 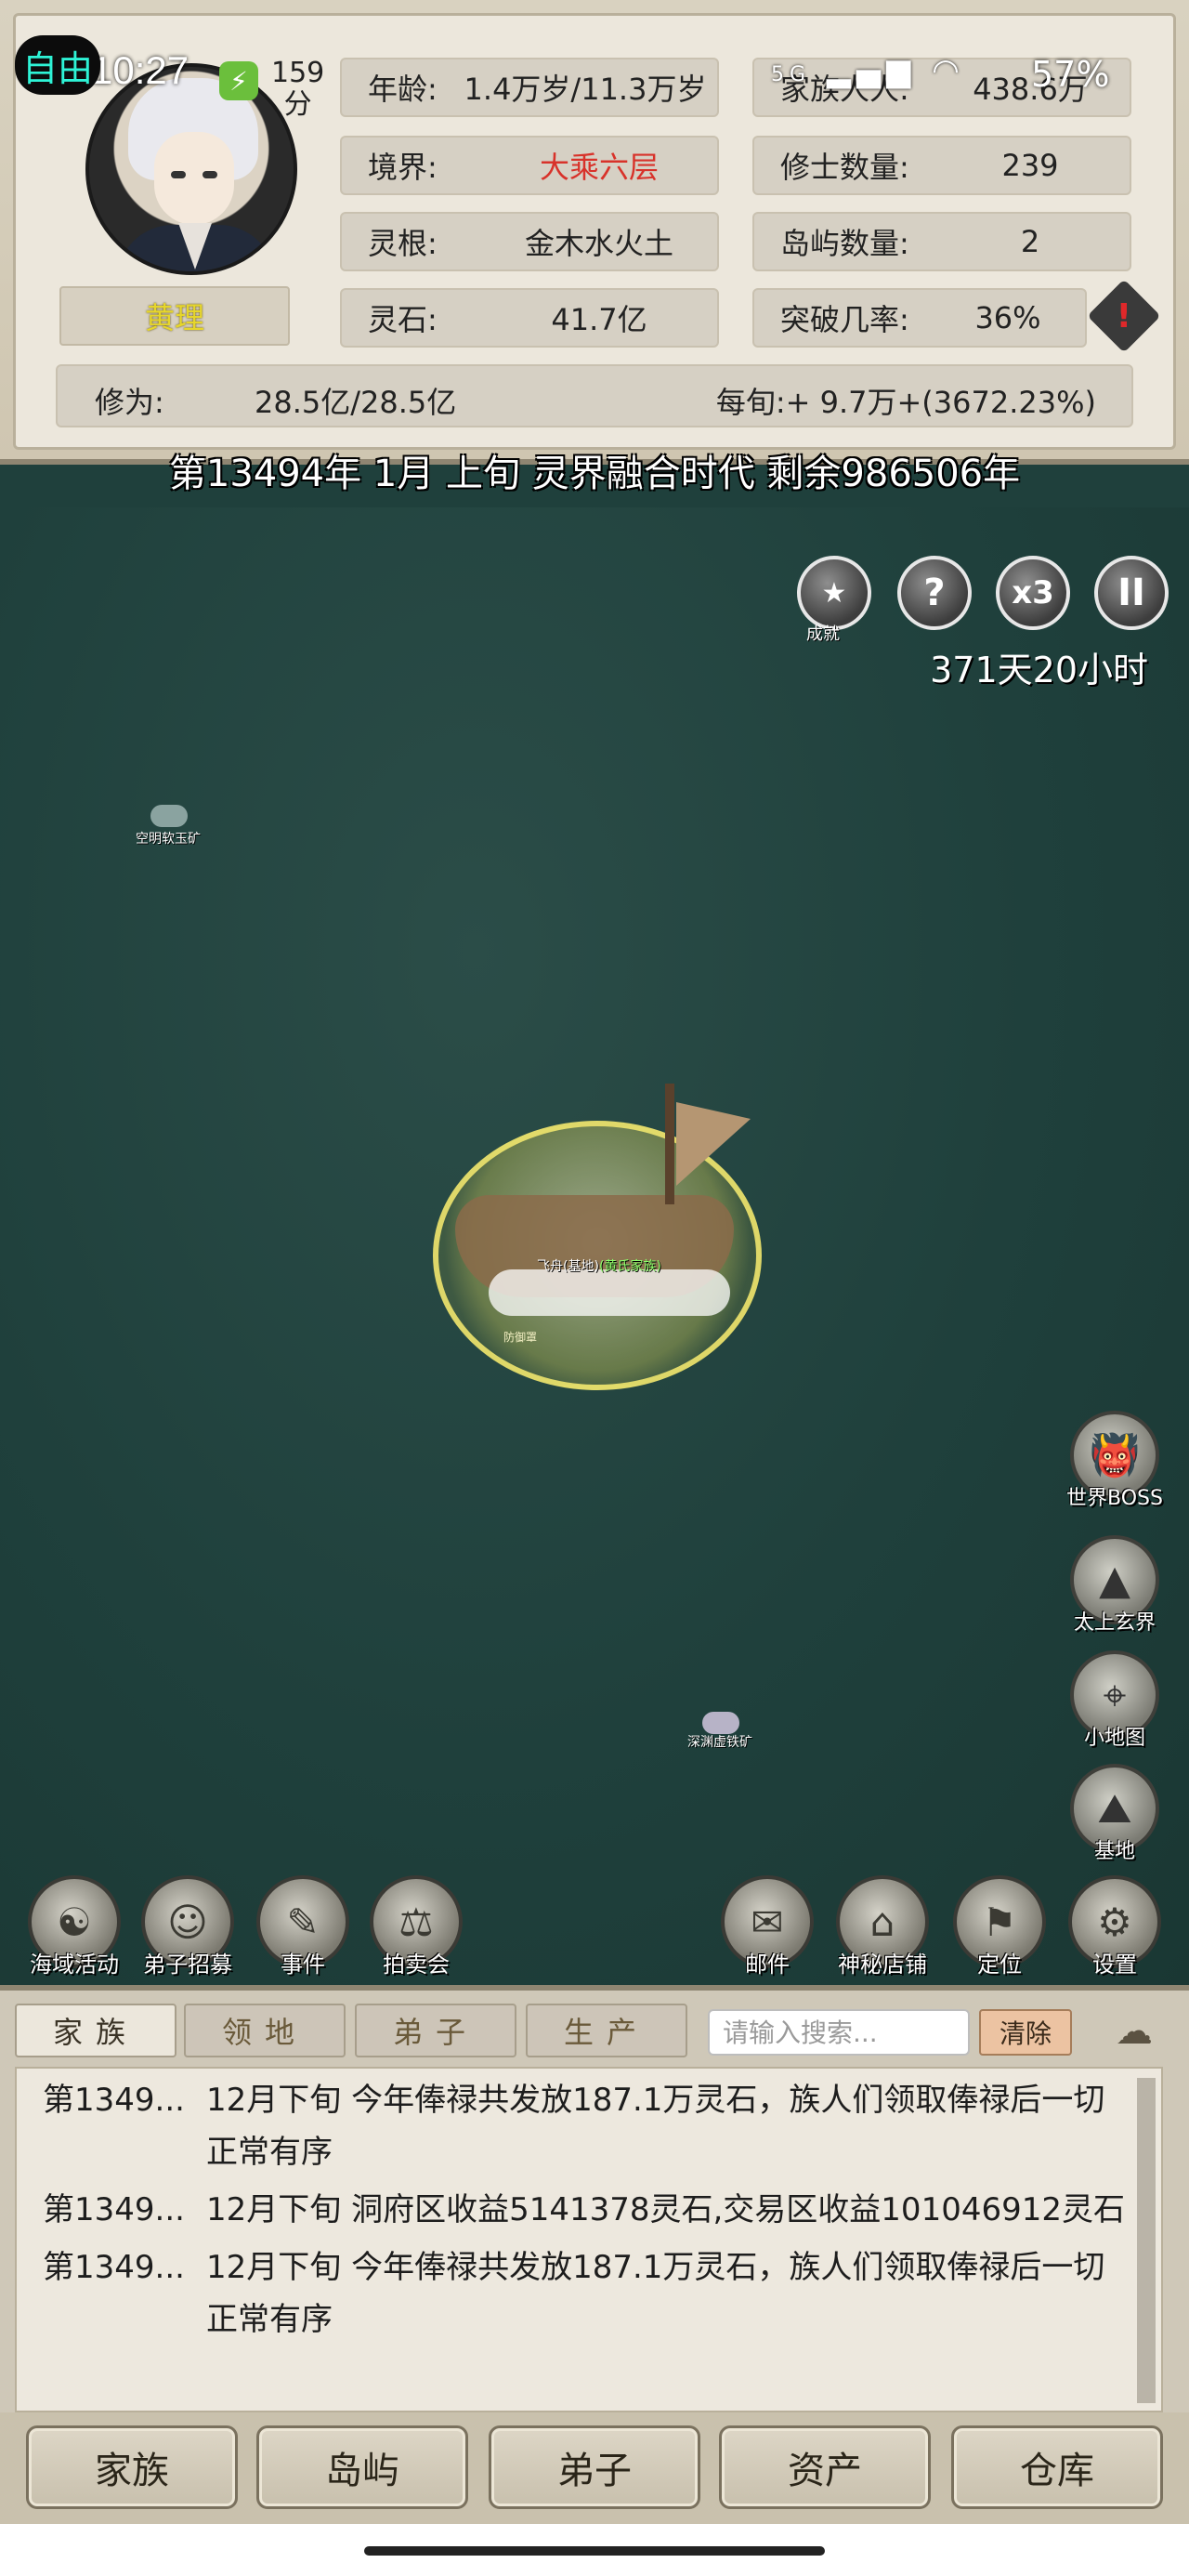 What do you see at coordinates (169, 838) in the screenshot?
I see `mine-label-1: 空明软玉矿` at bounding box center [169, 838].